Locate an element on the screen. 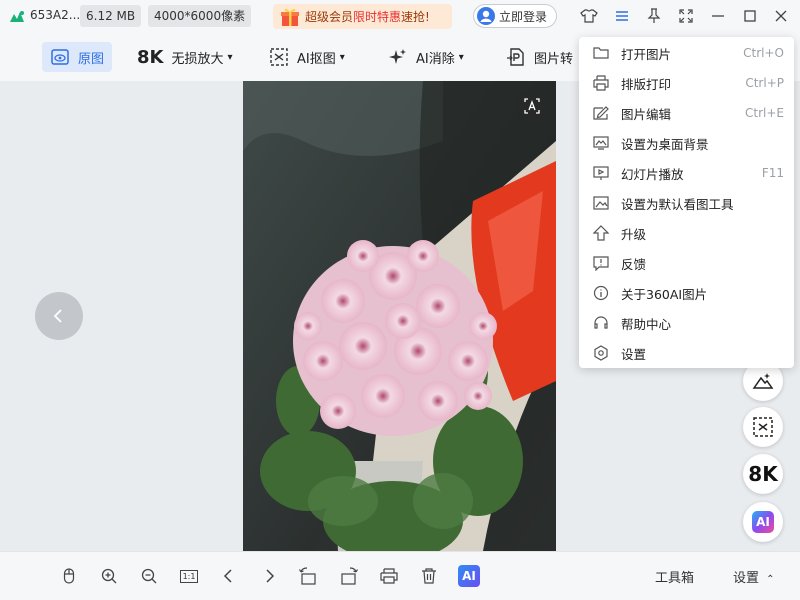 This screenshot has width=800, height=600. menu-item-about: 关于360AI图片 is located at coordinates (686, 293).